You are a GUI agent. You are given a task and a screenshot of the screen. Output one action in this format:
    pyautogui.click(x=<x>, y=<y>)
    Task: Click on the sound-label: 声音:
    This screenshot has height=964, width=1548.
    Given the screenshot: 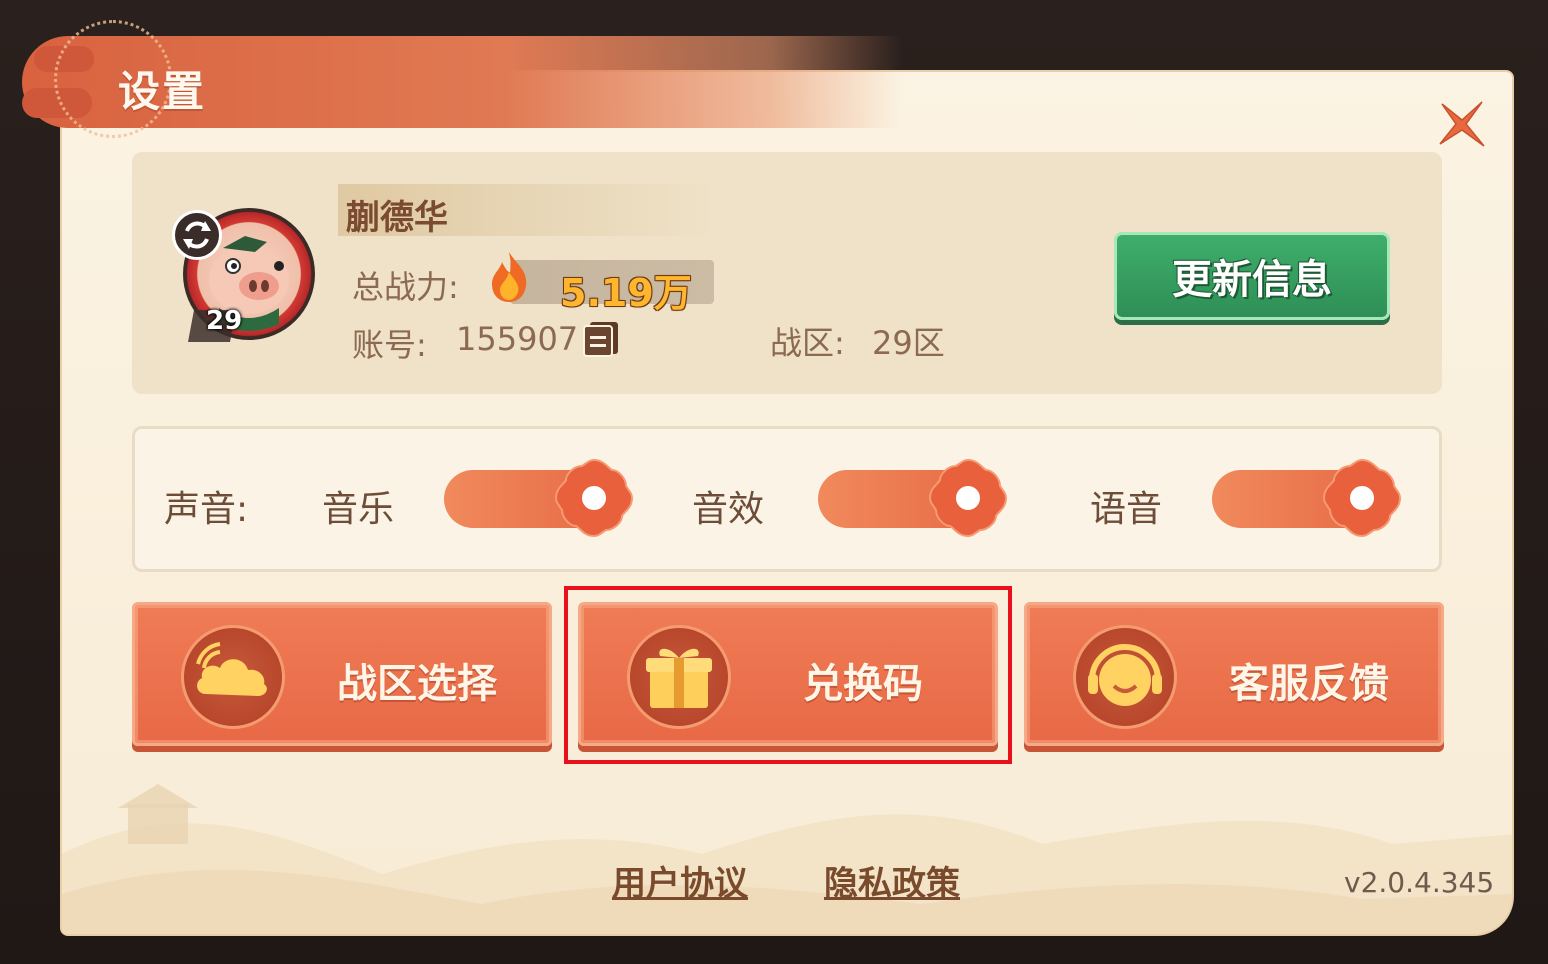 What is the action you would take?
    pyautogui.click(x=206, y=509)
    